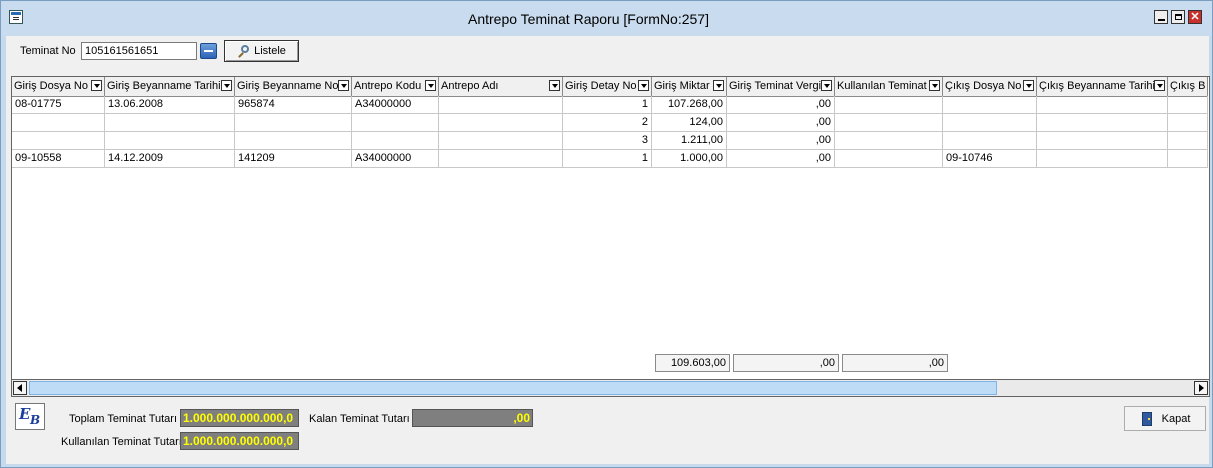  I want to click on table-cell: 107.268,00, so click(689, 105).